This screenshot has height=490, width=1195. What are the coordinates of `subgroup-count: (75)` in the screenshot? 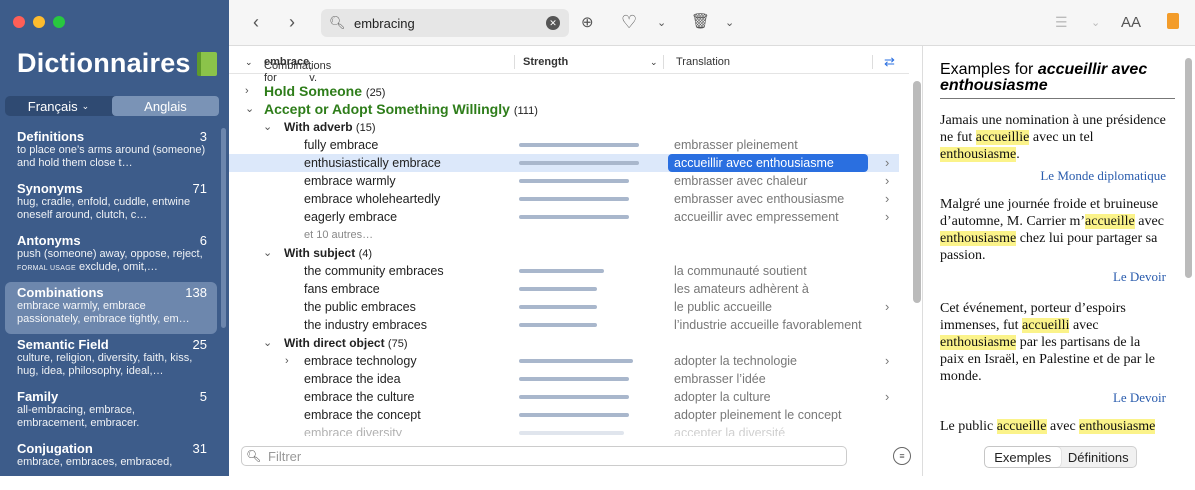 It's located at (397, 344).